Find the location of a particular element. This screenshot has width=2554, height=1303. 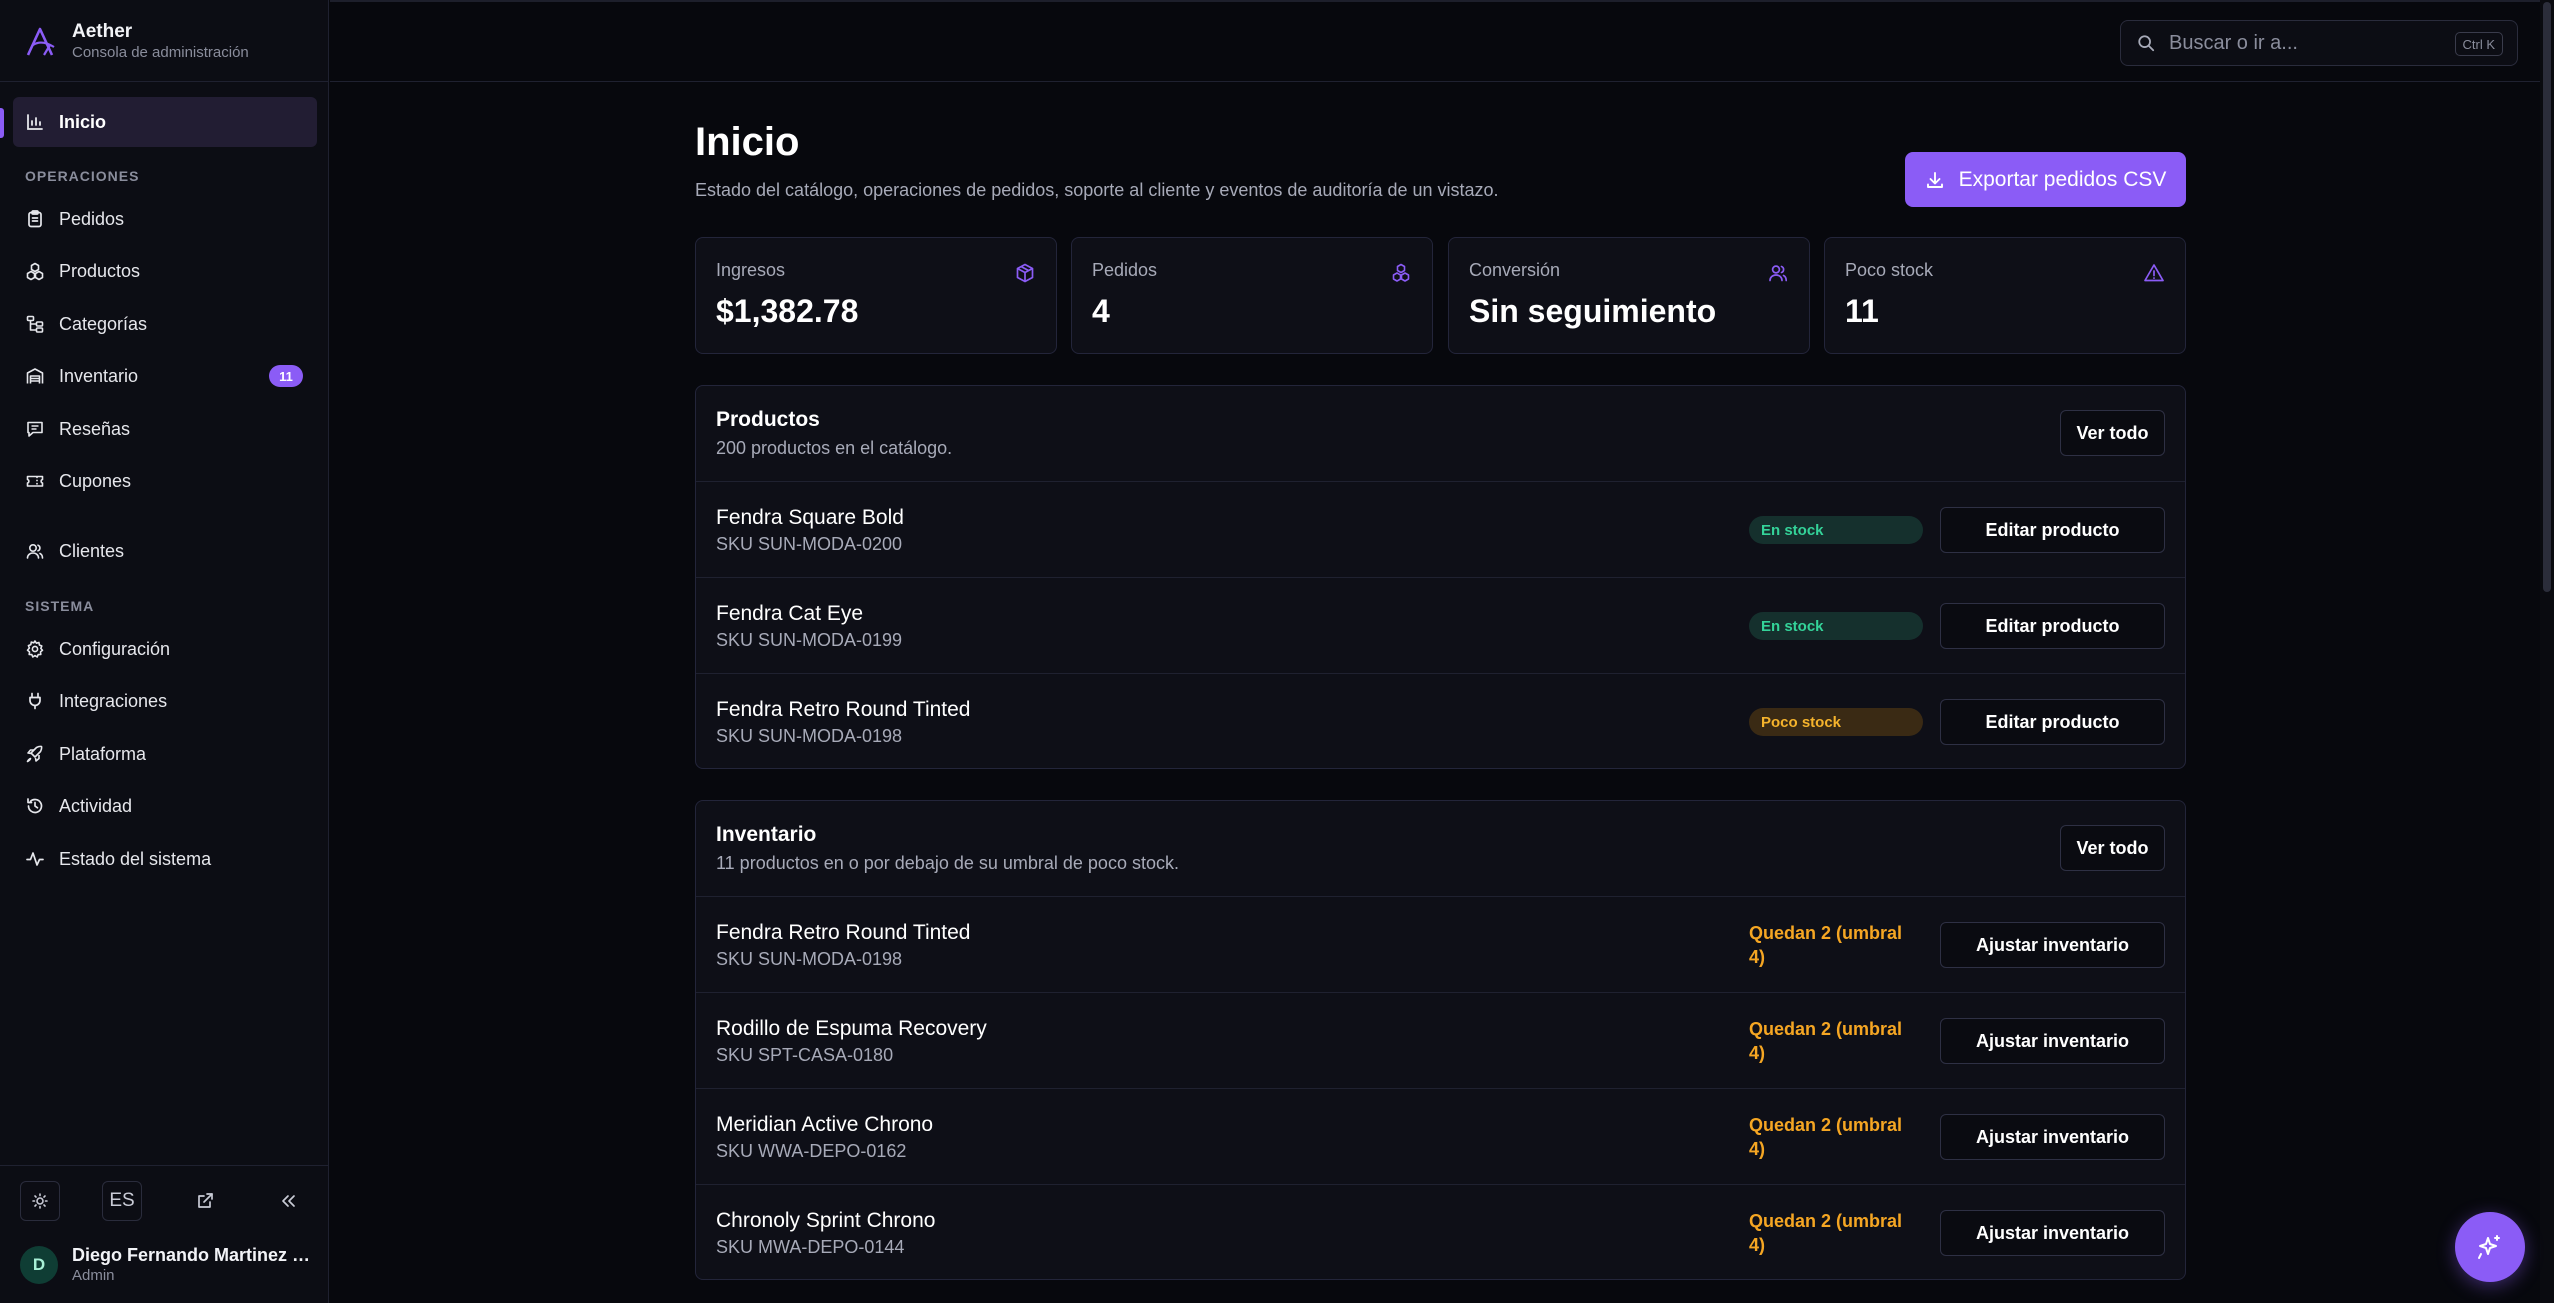

export-orders-csv-button: Exportar pedidos CSV is located at coordinates (2045, 179).